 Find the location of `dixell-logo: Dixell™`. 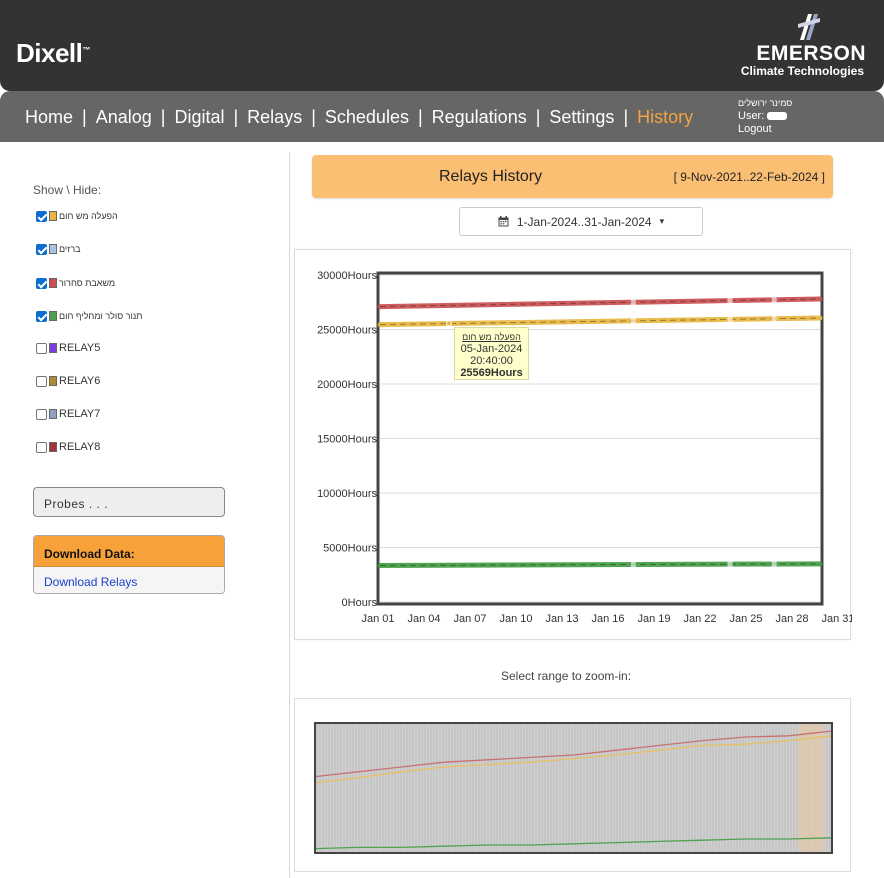

dixell-logo: Dixell™ is located at coordinates (53, 53).